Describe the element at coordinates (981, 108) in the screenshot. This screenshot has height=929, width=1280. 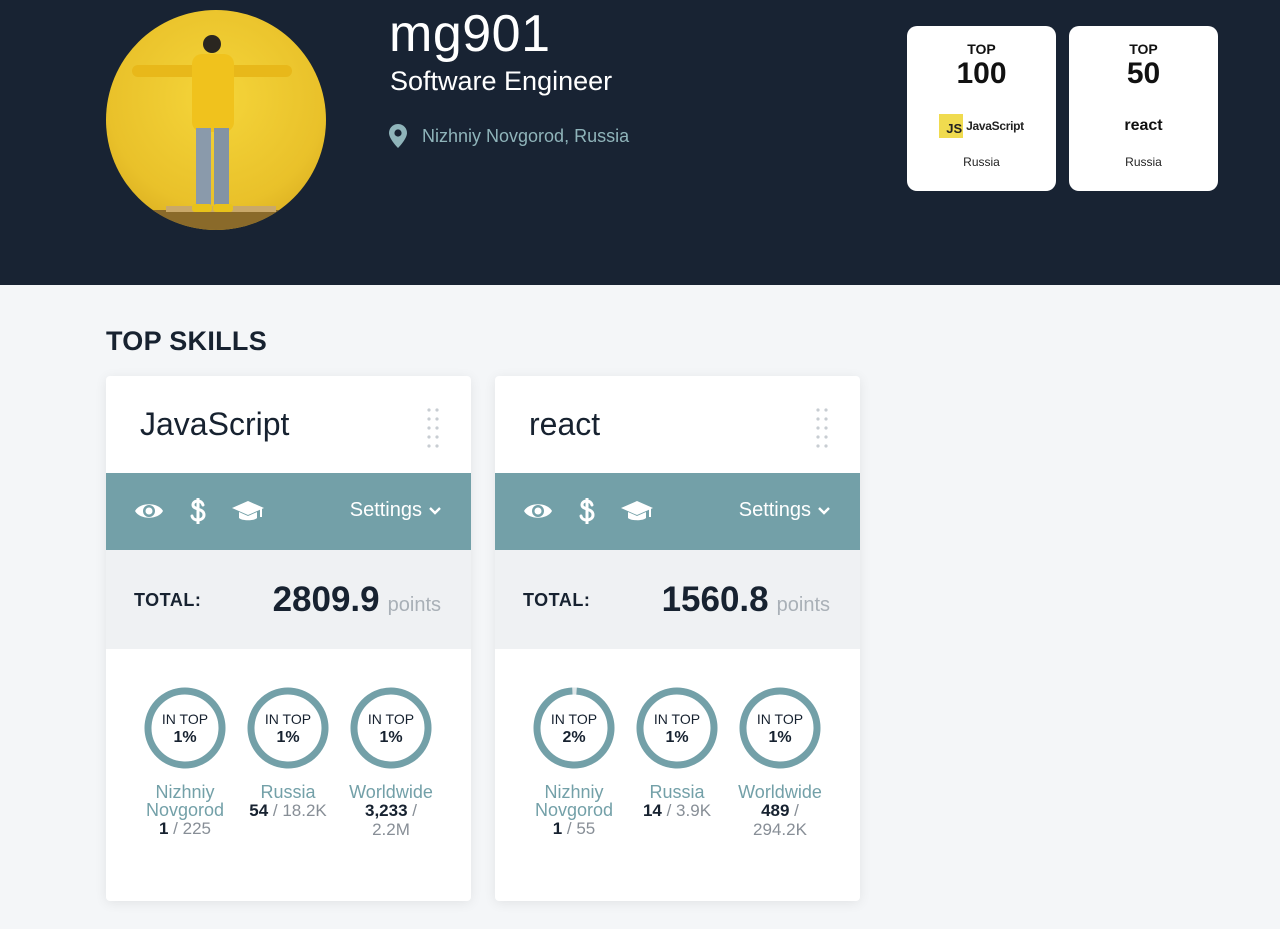
I see `top-badge-javascript: TOP 100 JS JavaScript Russia` at that location.